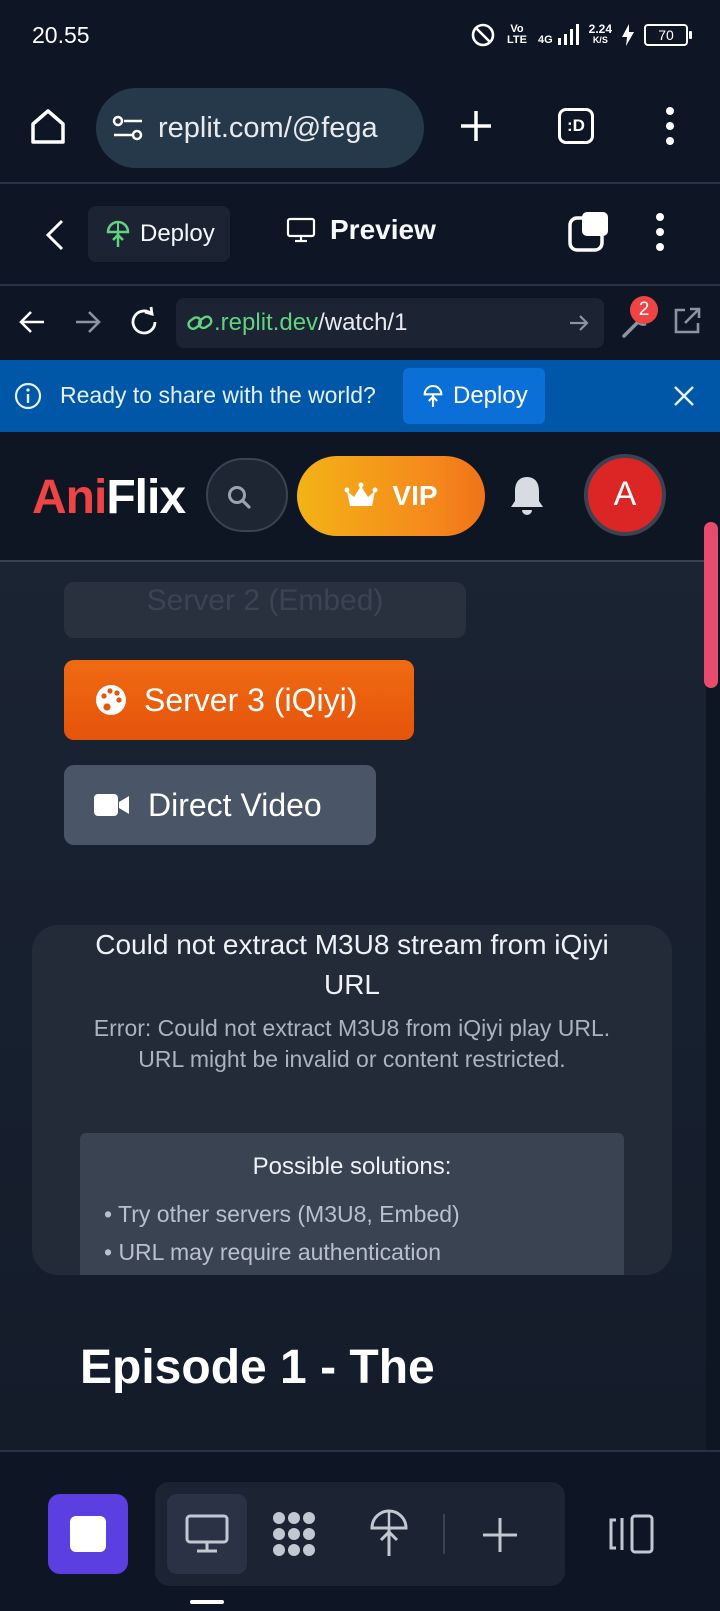 Image resolution: width=720 pixels, height=1611 pixels. What do you see at coordinates (628, 35) in the screenshot?
I see `charging-icon` at bounding box center [628, 35].